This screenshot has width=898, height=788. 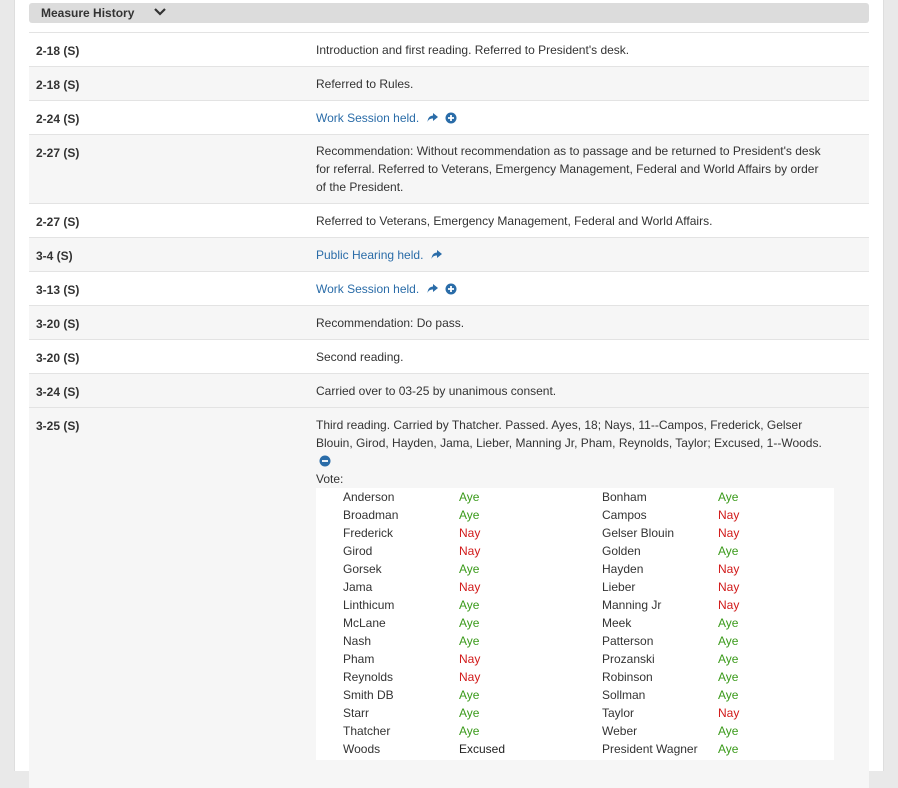 What do you see at coordinates (359, 659) in the screenshot?
I see `senator-name: Pham` at bounding box center [359, 659].